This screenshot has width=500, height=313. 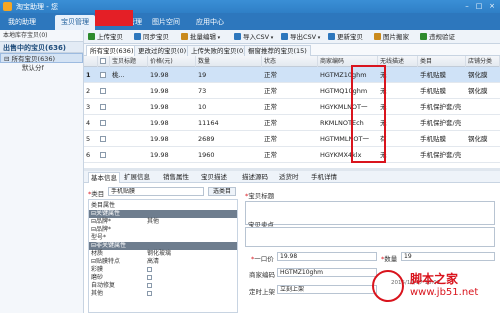 What do you see at coordinates (442, 61) in the screenshot?
I see `column-header-category: 类目` at bounding box center [442, 61].